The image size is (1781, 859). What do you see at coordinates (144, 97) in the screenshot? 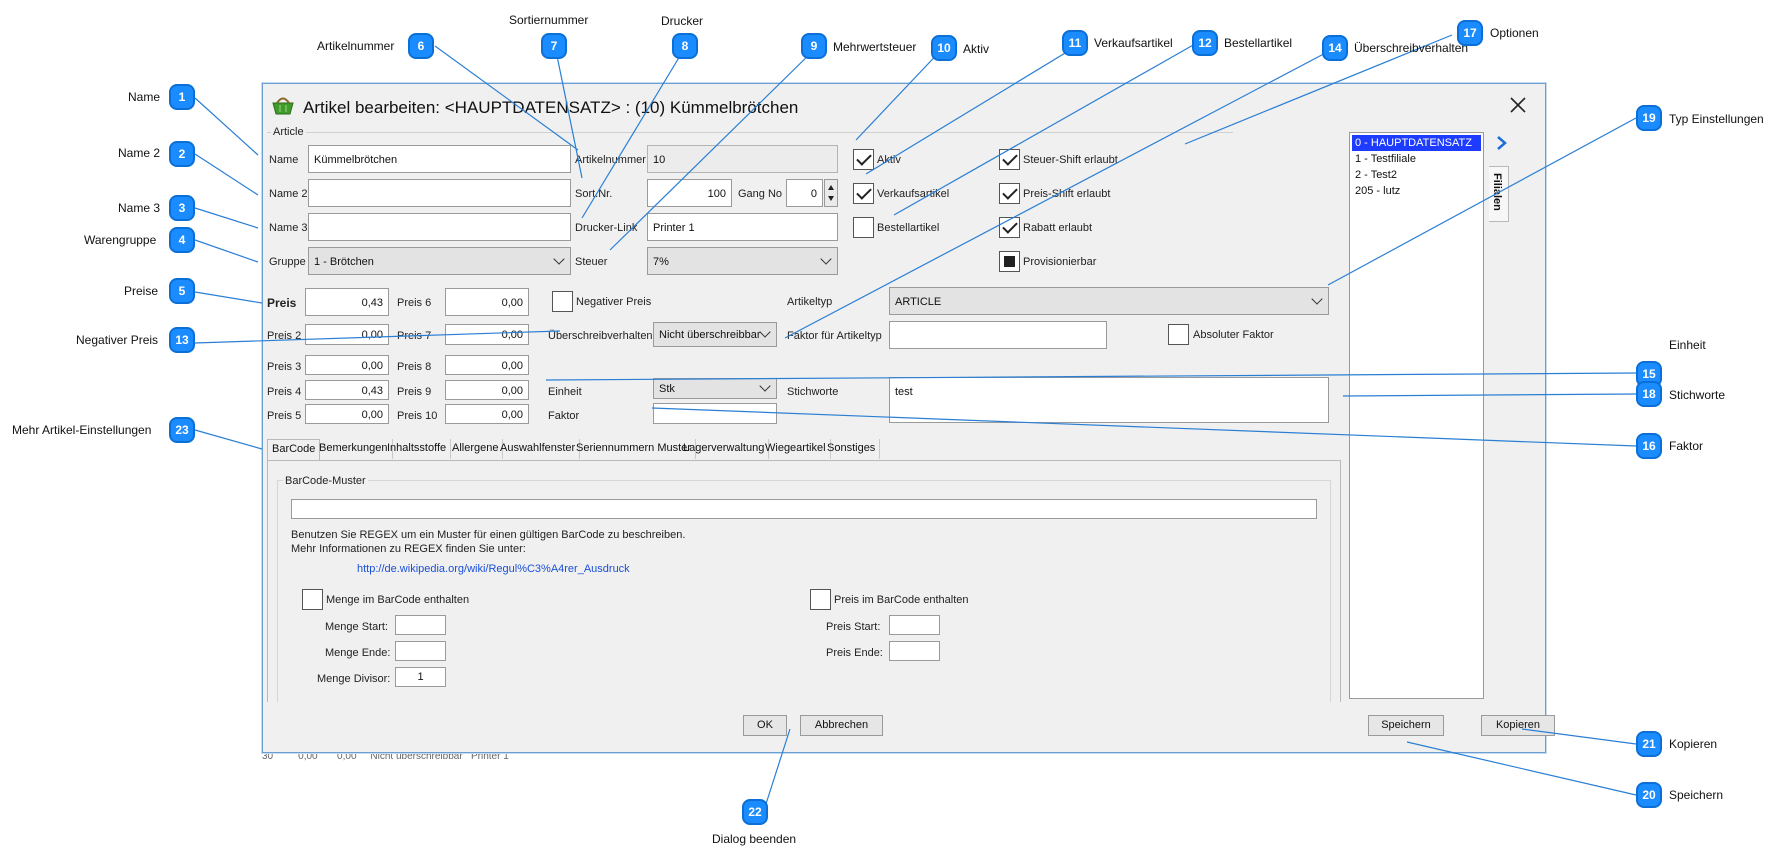
I see `annotation-name: Name` at bounding box center [144, 97].